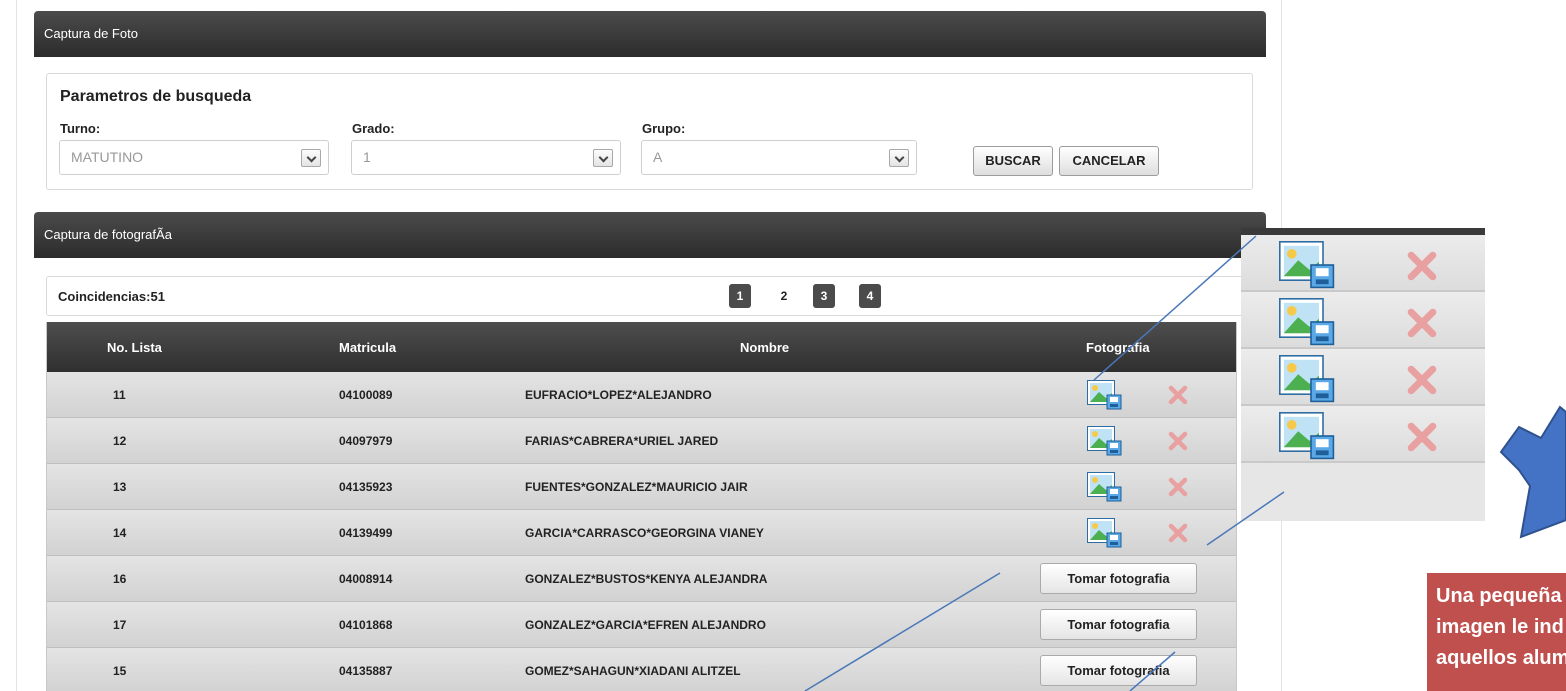 Image resolution: width=1566 pixels, height=691 pixels. Describe the element at coordinates (1532, 472) in the screenshot. I see `pointer-arrow` at that location.